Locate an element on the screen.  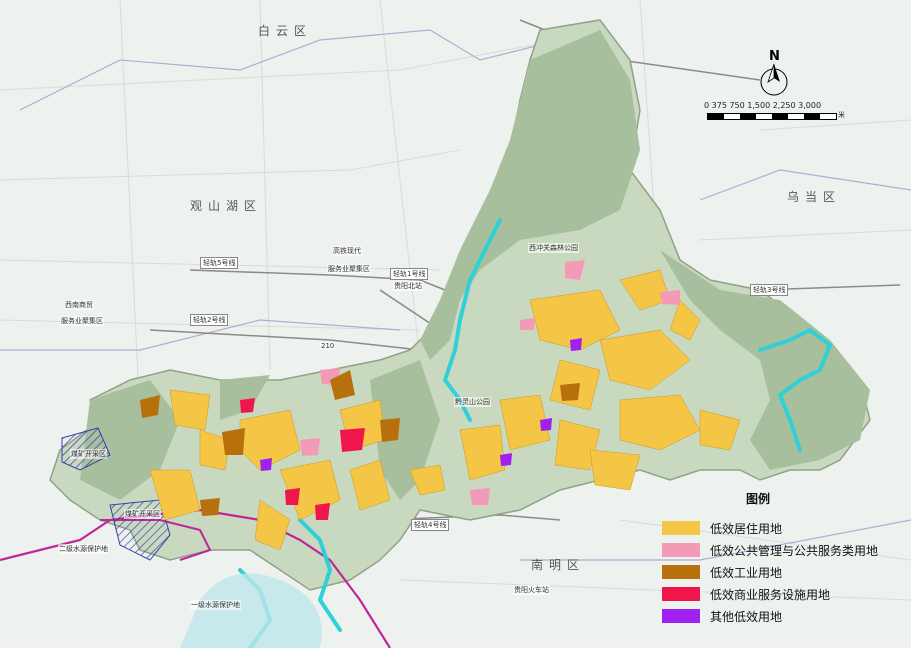
label-xinan-service: 服务业聚集区 is located at coordinates (82, 321).